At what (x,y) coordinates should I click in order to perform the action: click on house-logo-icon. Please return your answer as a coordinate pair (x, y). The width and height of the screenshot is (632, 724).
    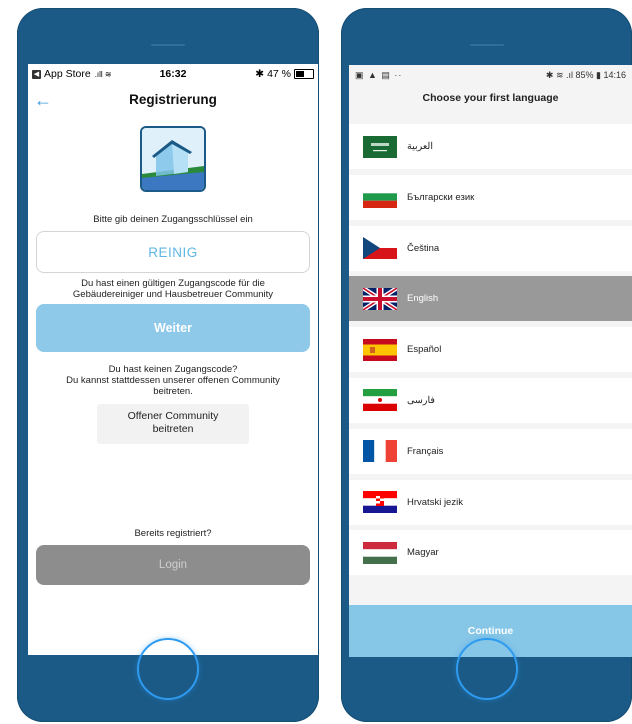
    Looking at the image, I should click on (173, 159).